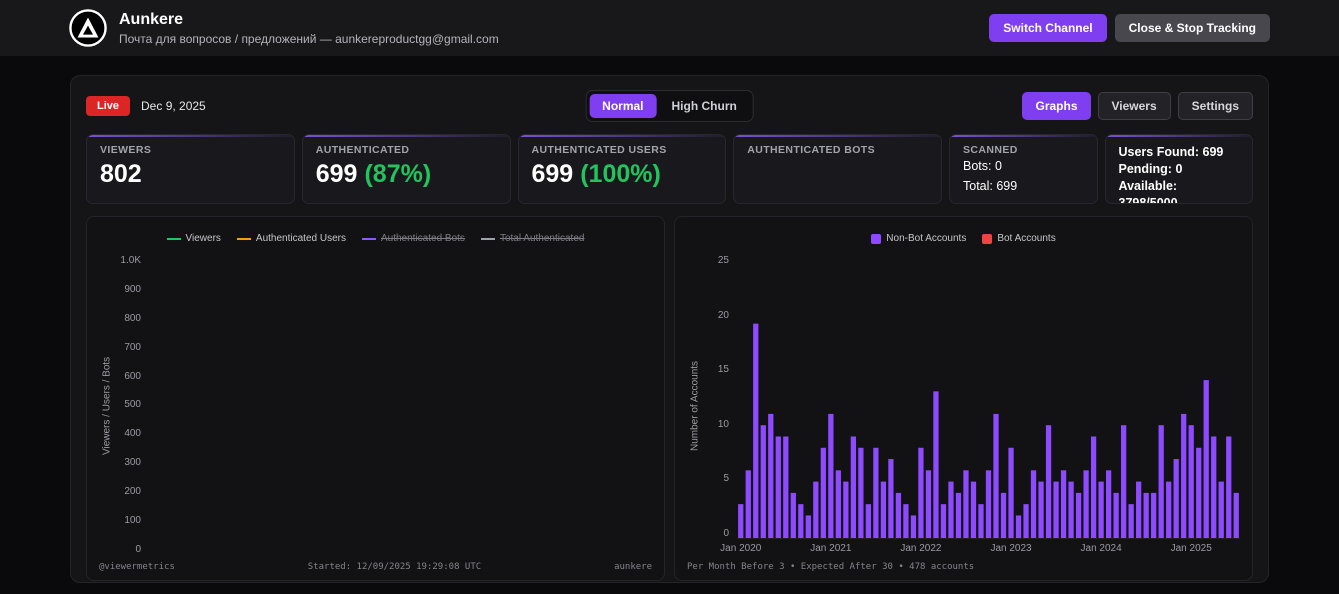  Describe the element at coordinates (723, 315) in the screenshot. I see `y-tick-label: 20` at that location.